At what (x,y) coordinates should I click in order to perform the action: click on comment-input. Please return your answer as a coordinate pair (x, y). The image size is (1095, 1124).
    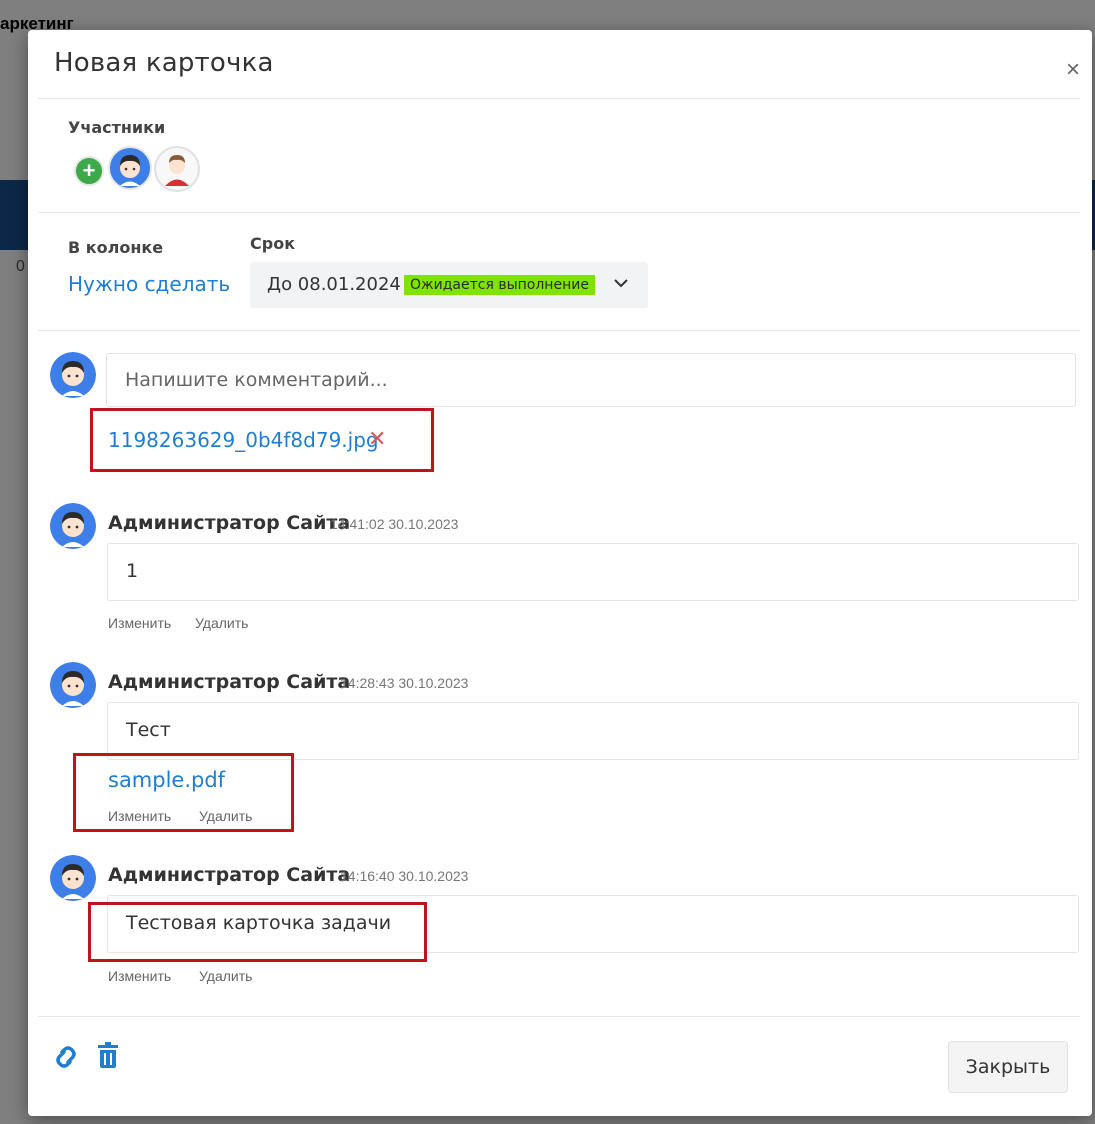
    Looking at the image, I should click on (591, 380).